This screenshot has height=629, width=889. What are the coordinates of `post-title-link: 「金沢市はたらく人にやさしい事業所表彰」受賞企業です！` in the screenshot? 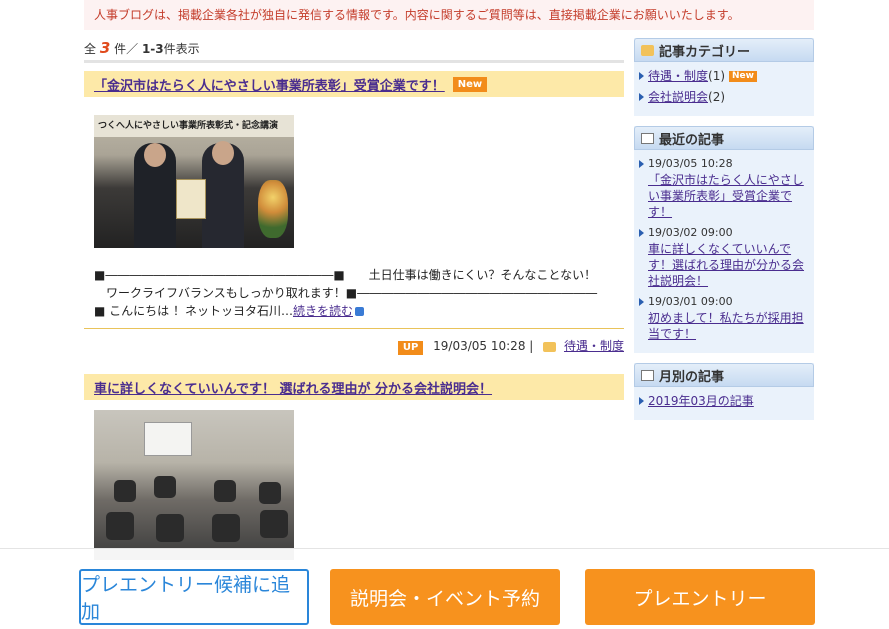 It's located at (269, 84).